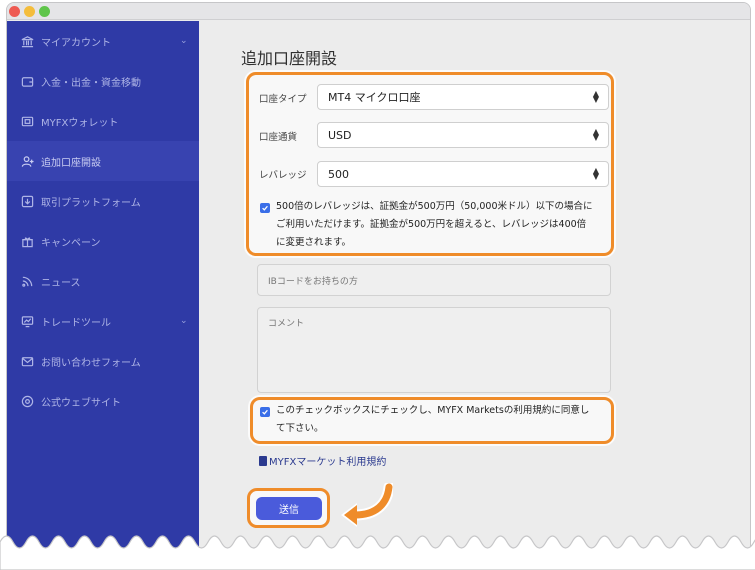 This screenshot has width=755, height=570. Describe the element at coordinates (289, 508) in the screenshot. I see `submit-button: 送信` at that location.